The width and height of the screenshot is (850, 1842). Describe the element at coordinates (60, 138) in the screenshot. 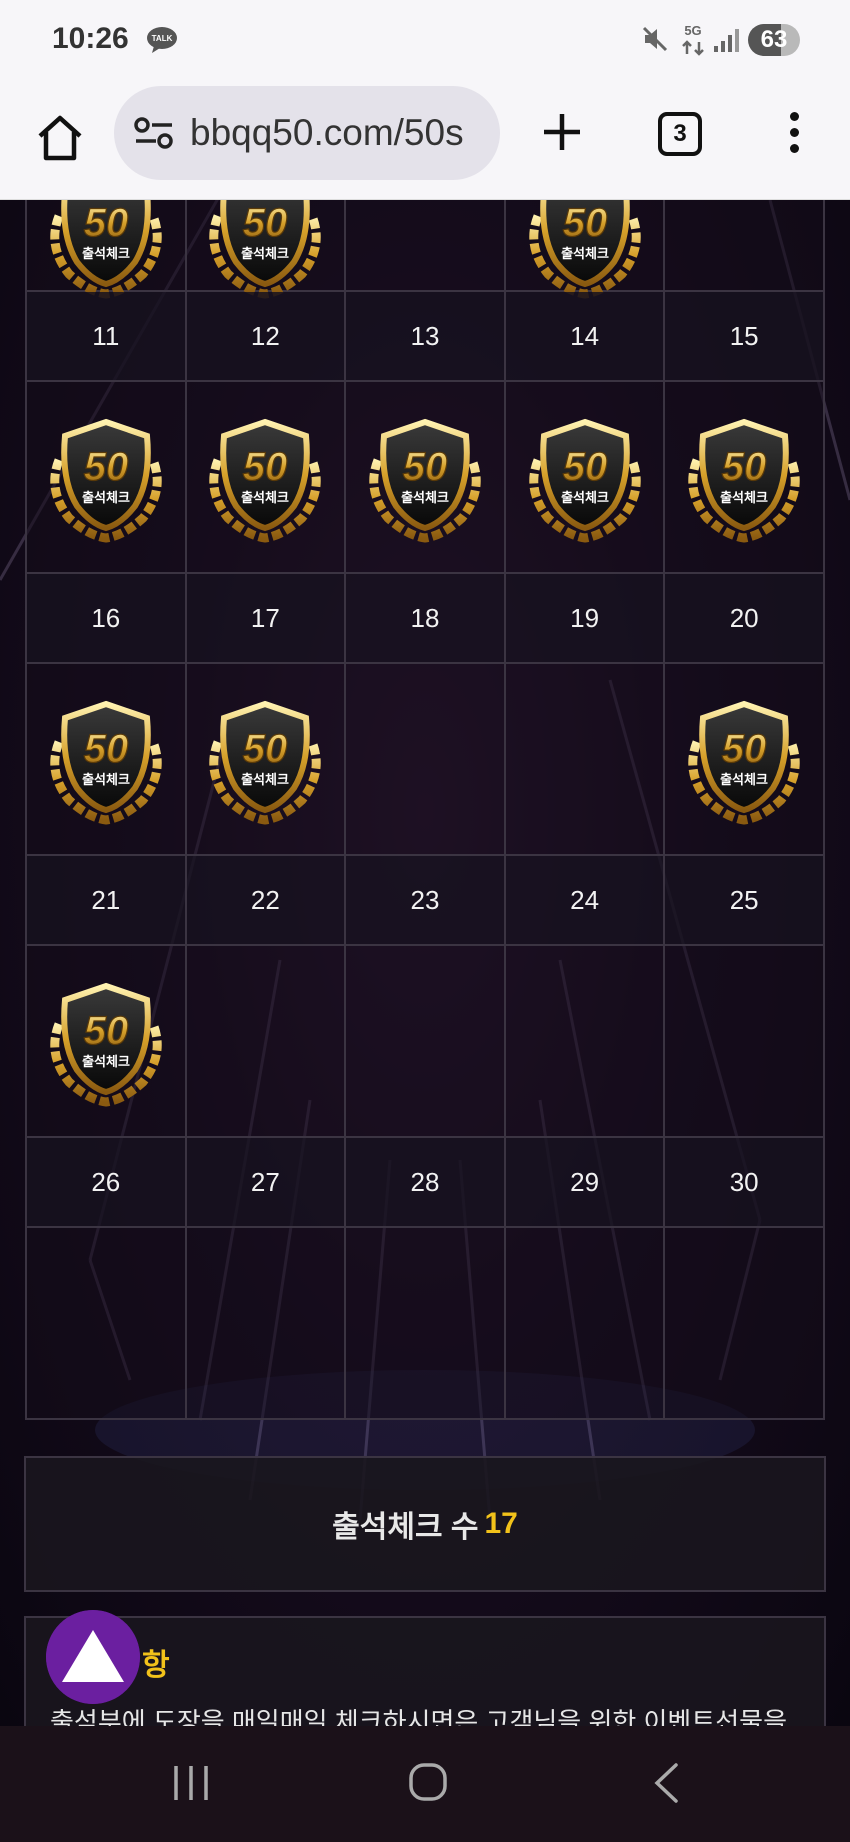

I see `home-icon` at that location.